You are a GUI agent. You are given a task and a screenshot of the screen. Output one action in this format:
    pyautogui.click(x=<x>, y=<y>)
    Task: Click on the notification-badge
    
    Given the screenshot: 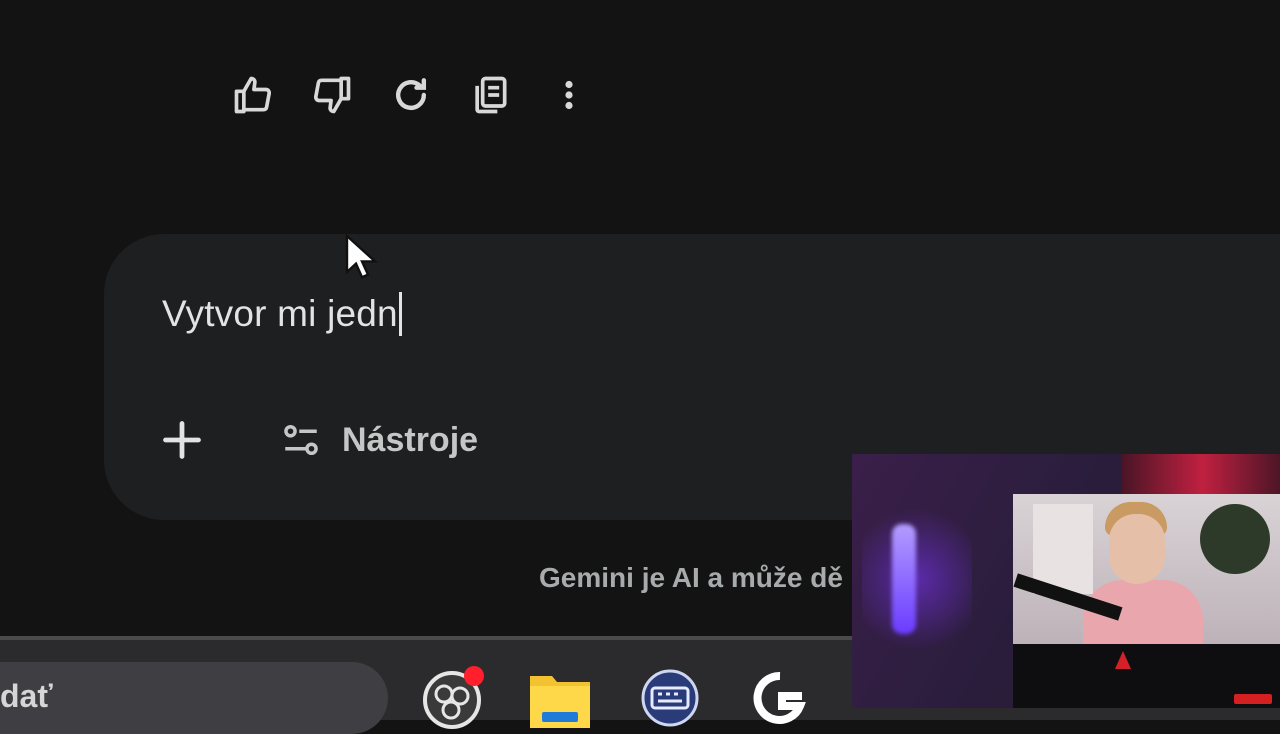 What is the action you would take?
    pyautogui.click(x=474, y=676)
    